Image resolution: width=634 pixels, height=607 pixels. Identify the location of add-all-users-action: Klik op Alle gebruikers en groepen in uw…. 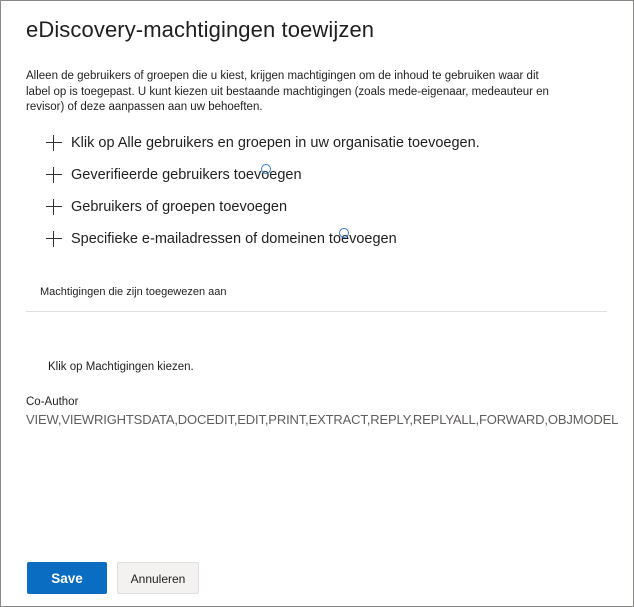
(262, 143).